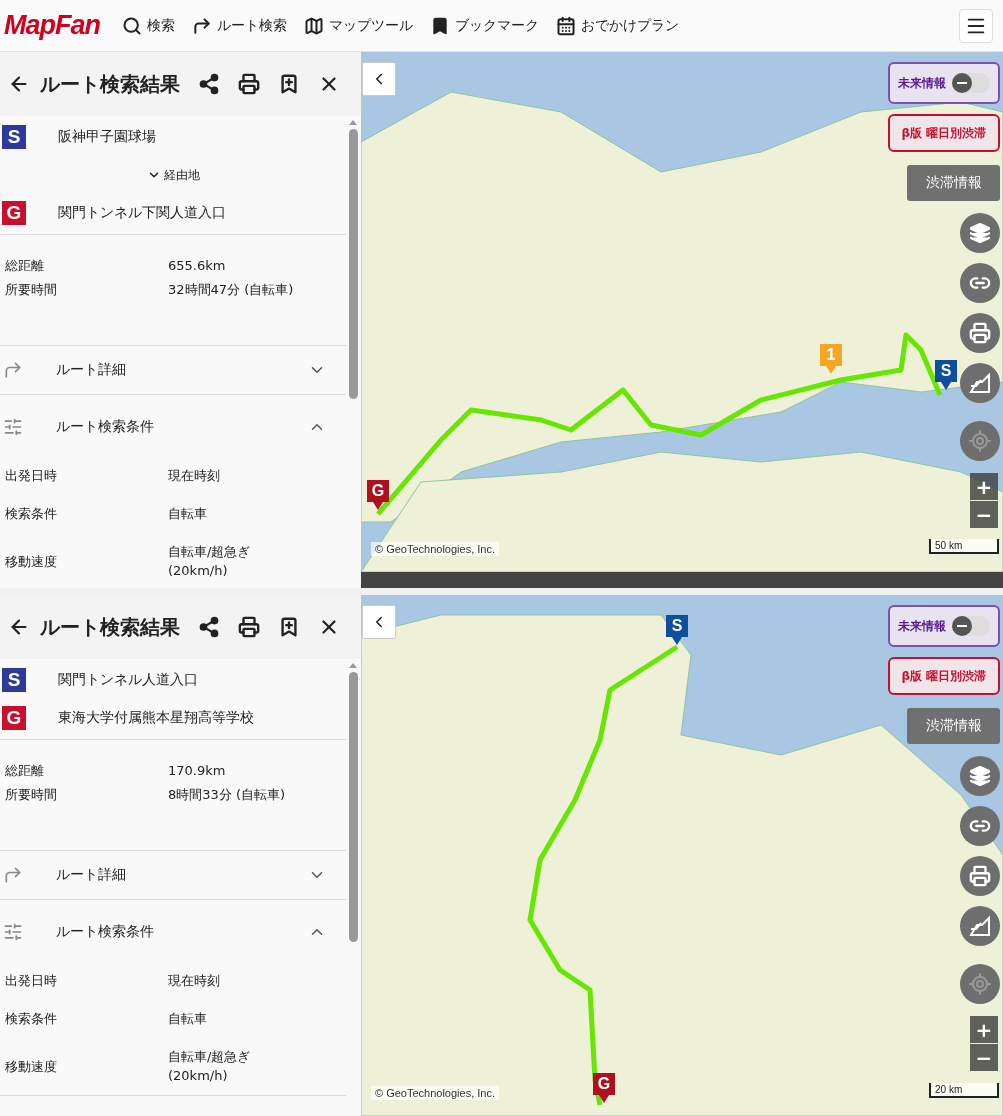 The width and height of the screenshot is (1003, 1116). Describe the element at coordinates (484, 25) in the screenshot. I see `nav-link: ブックマーク` at that location.